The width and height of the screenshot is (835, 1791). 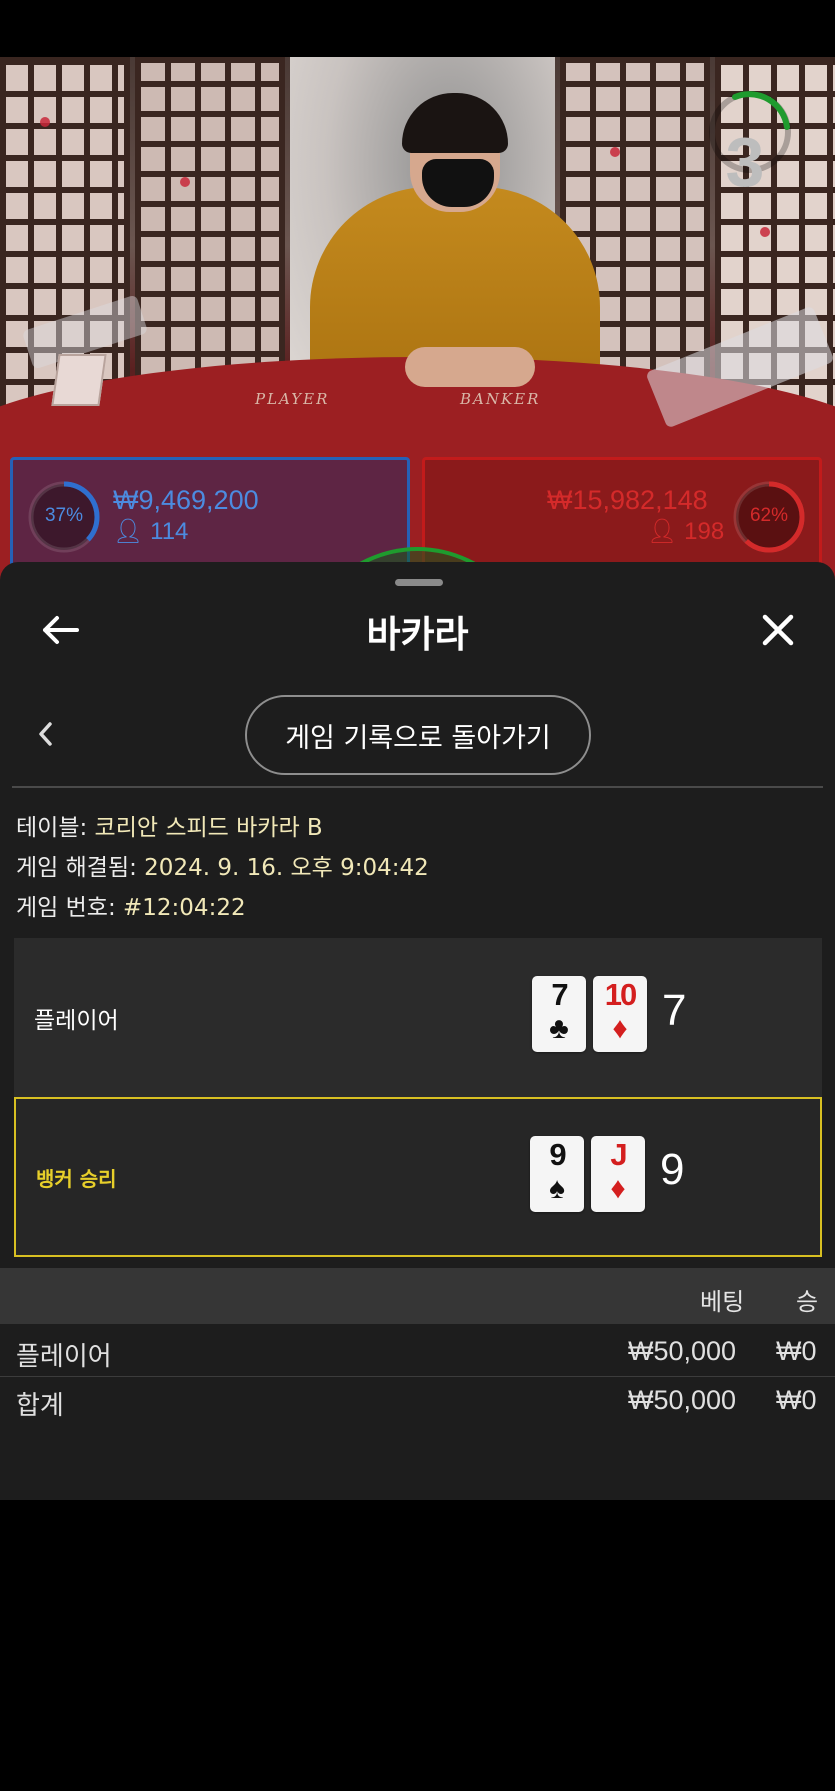 What do you see at coordinates (704, 531) in the screenshot?
I see `banker-bettors: 198` at bounding box center [704, 531].